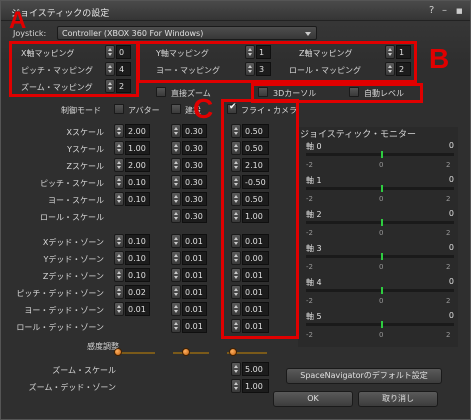  What do you see at coordinates (309, 301) in the screenshot?
I see `axis-4-tick-min: -2` at bounding box center [309, 301].